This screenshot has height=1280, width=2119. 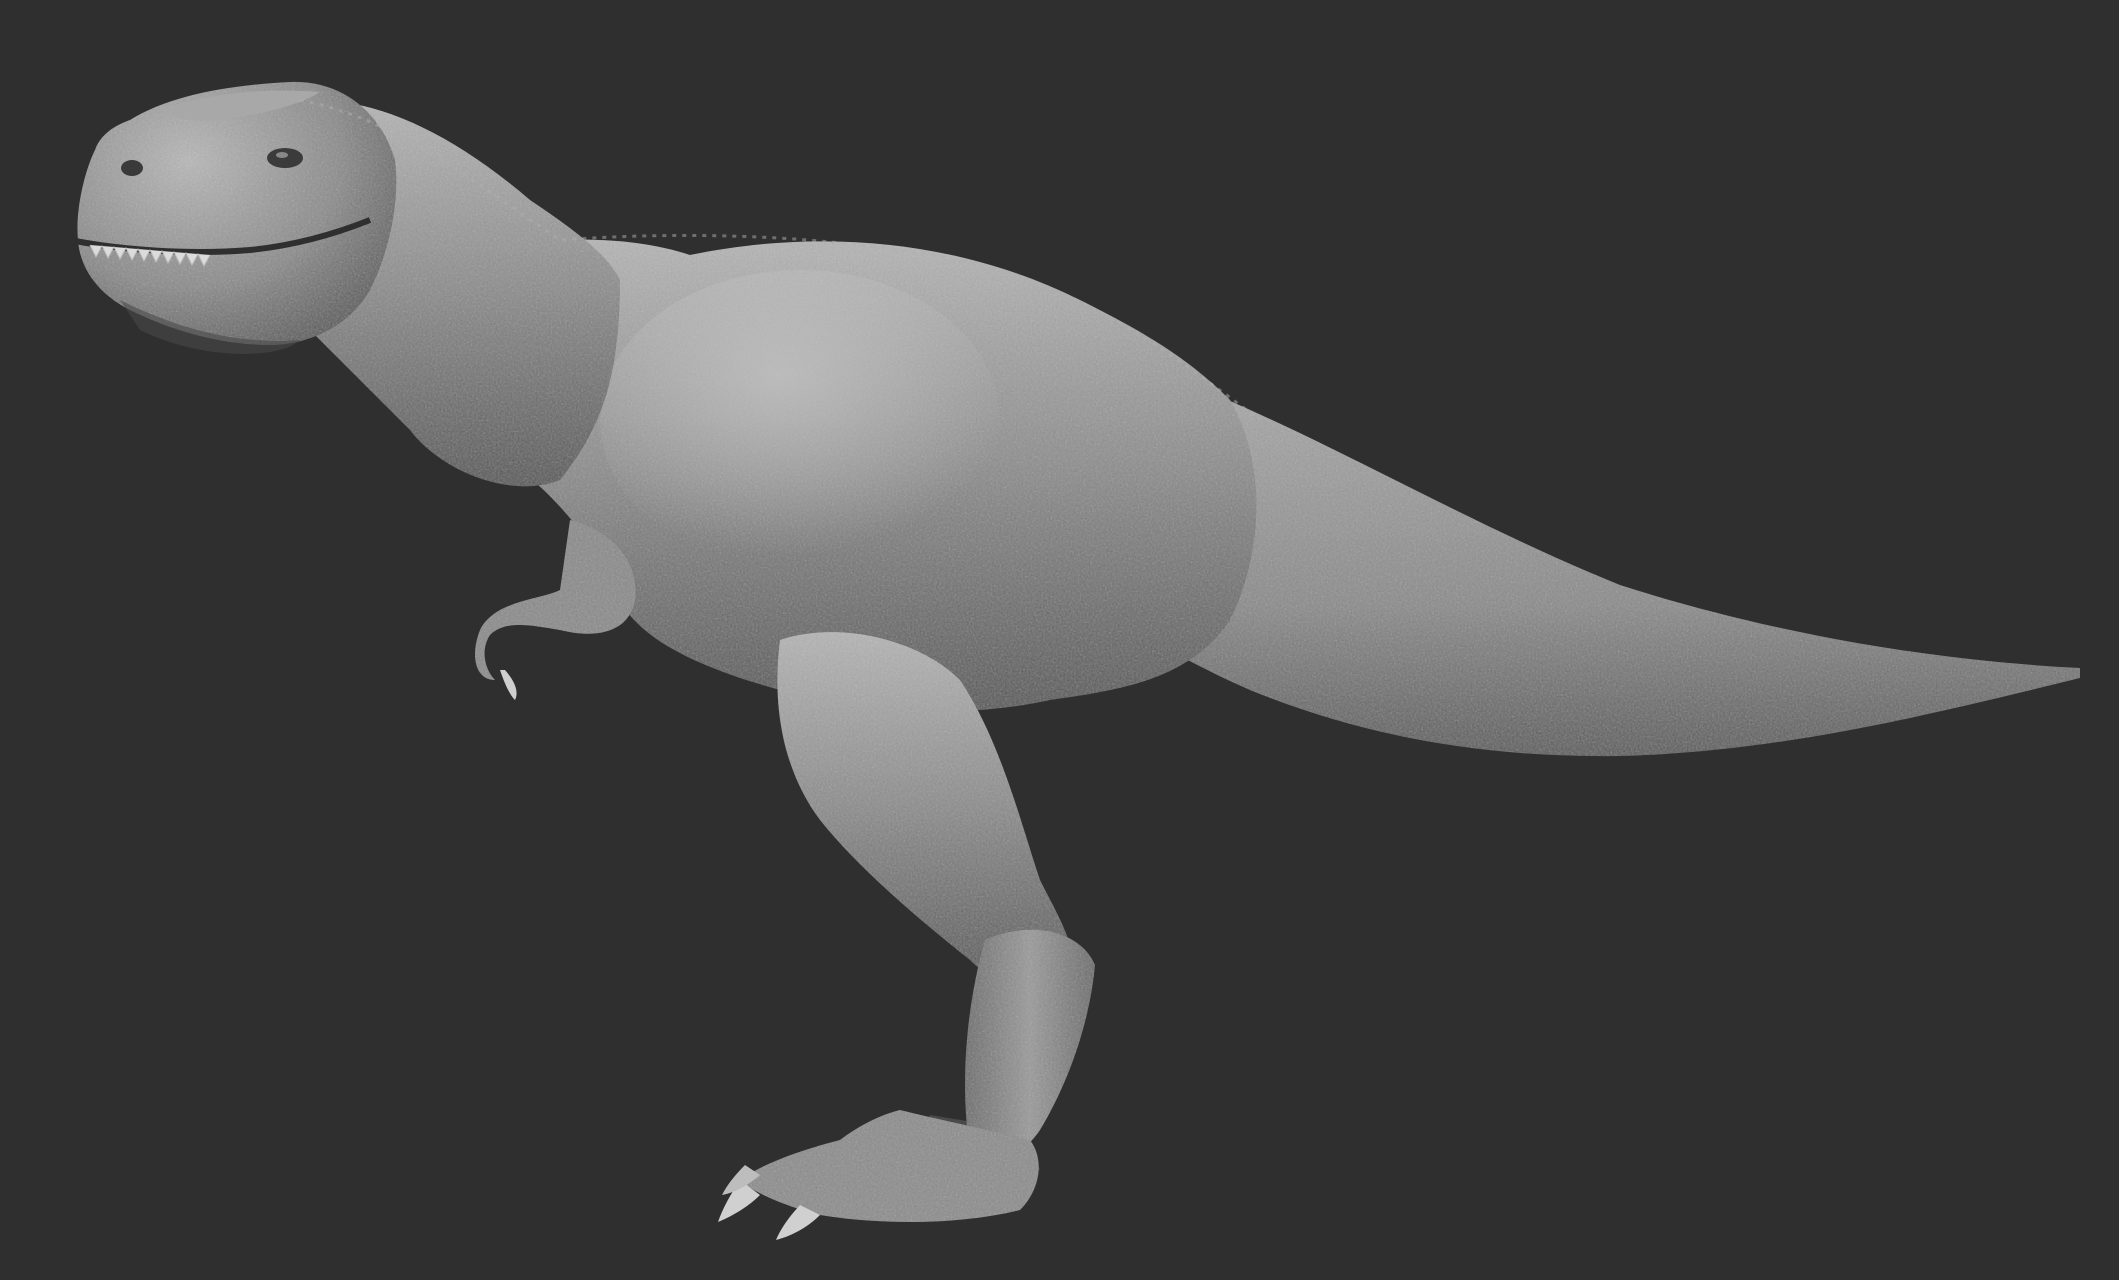 What do you see at coordinates (132, 168) in the screenshot?
I see `nostril` at bounding box center [132, 168].